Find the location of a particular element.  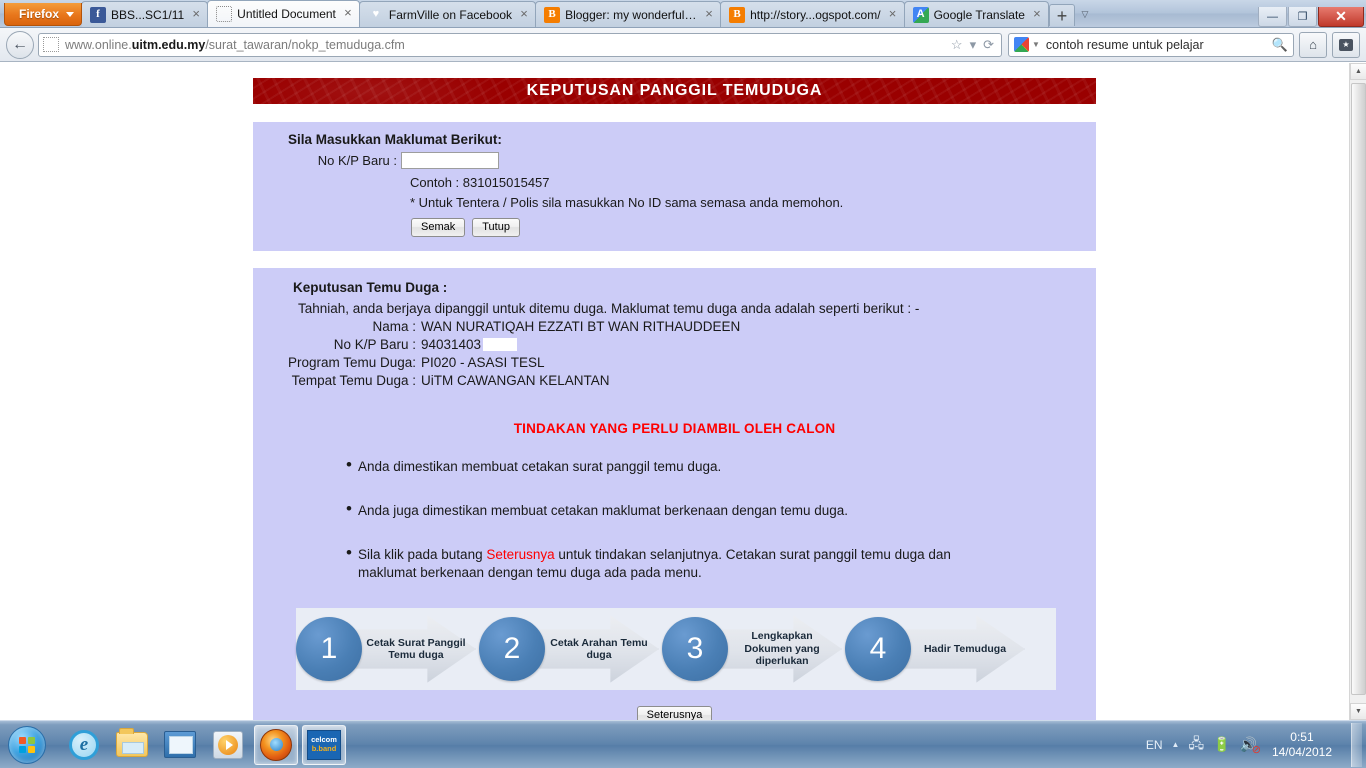

tab-farmville: ♥ FarmVille on Facebook × is located at coordinates (447, 14).